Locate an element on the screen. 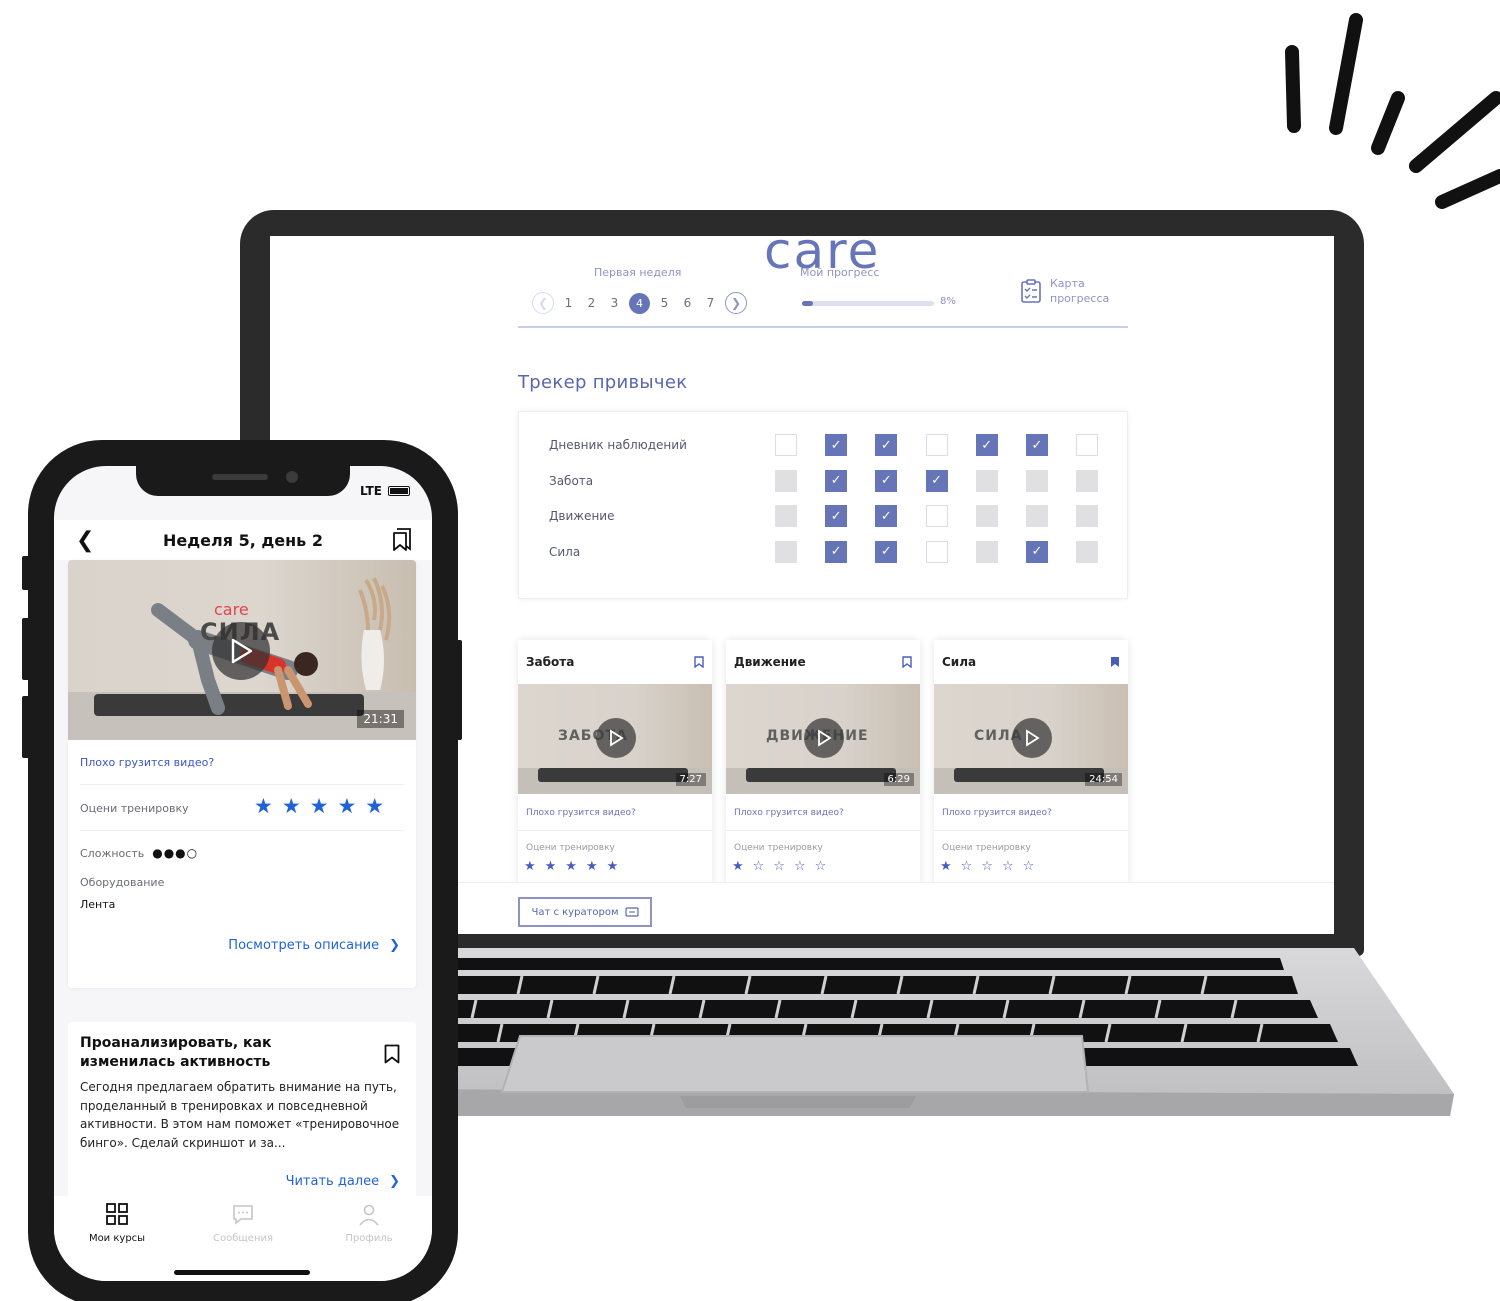 The image size is (1500, 1301). card-header: Движение is located at coordinates (823, 662).